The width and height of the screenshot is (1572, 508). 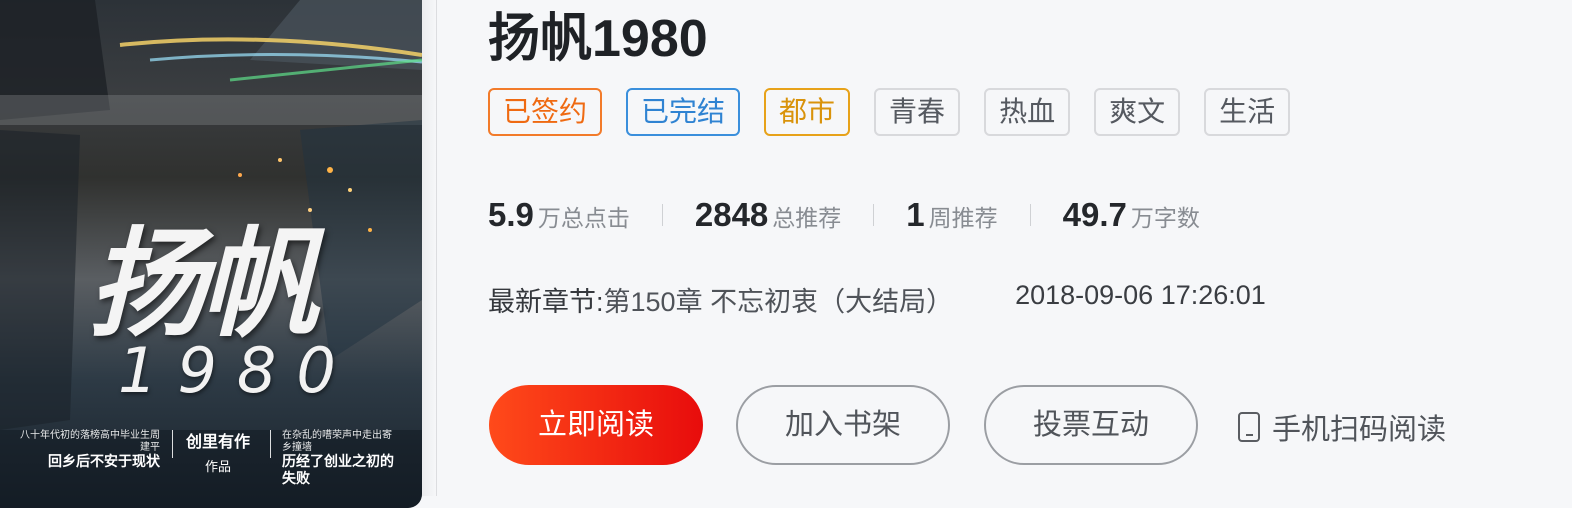 What do you see at coordinates (917, 112) in the screenshot?
I see `tag-youth: 青春` at bounding box center [917, 112].